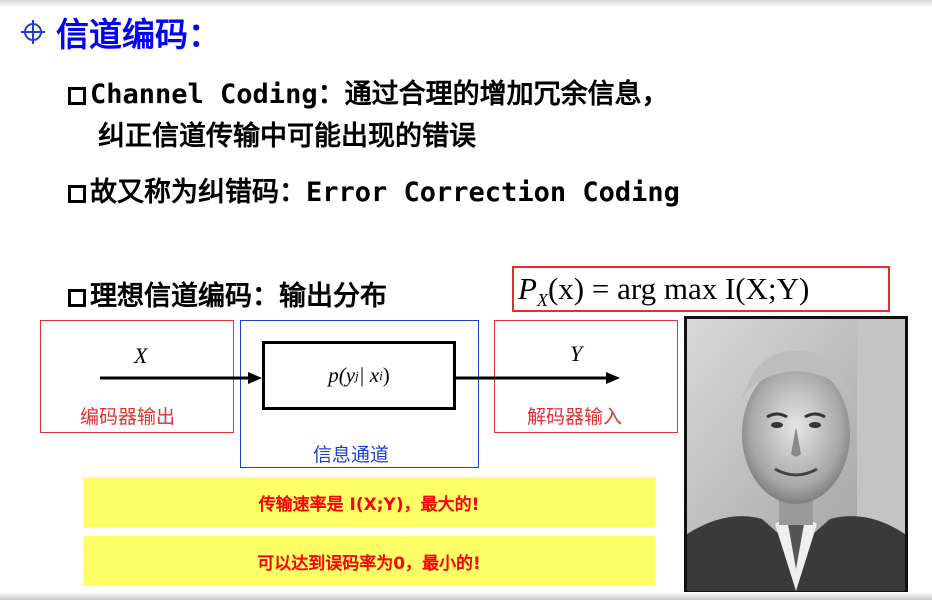  Describe the element at coordinates (342, 375) in the screenshot. I see `channel-func: p(y` at that location.